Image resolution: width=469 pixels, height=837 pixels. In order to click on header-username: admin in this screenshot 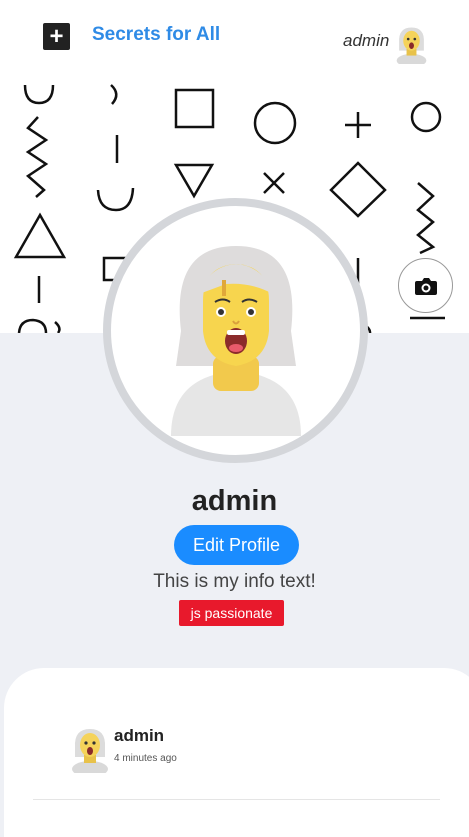, I will do `click(366, 41)`.